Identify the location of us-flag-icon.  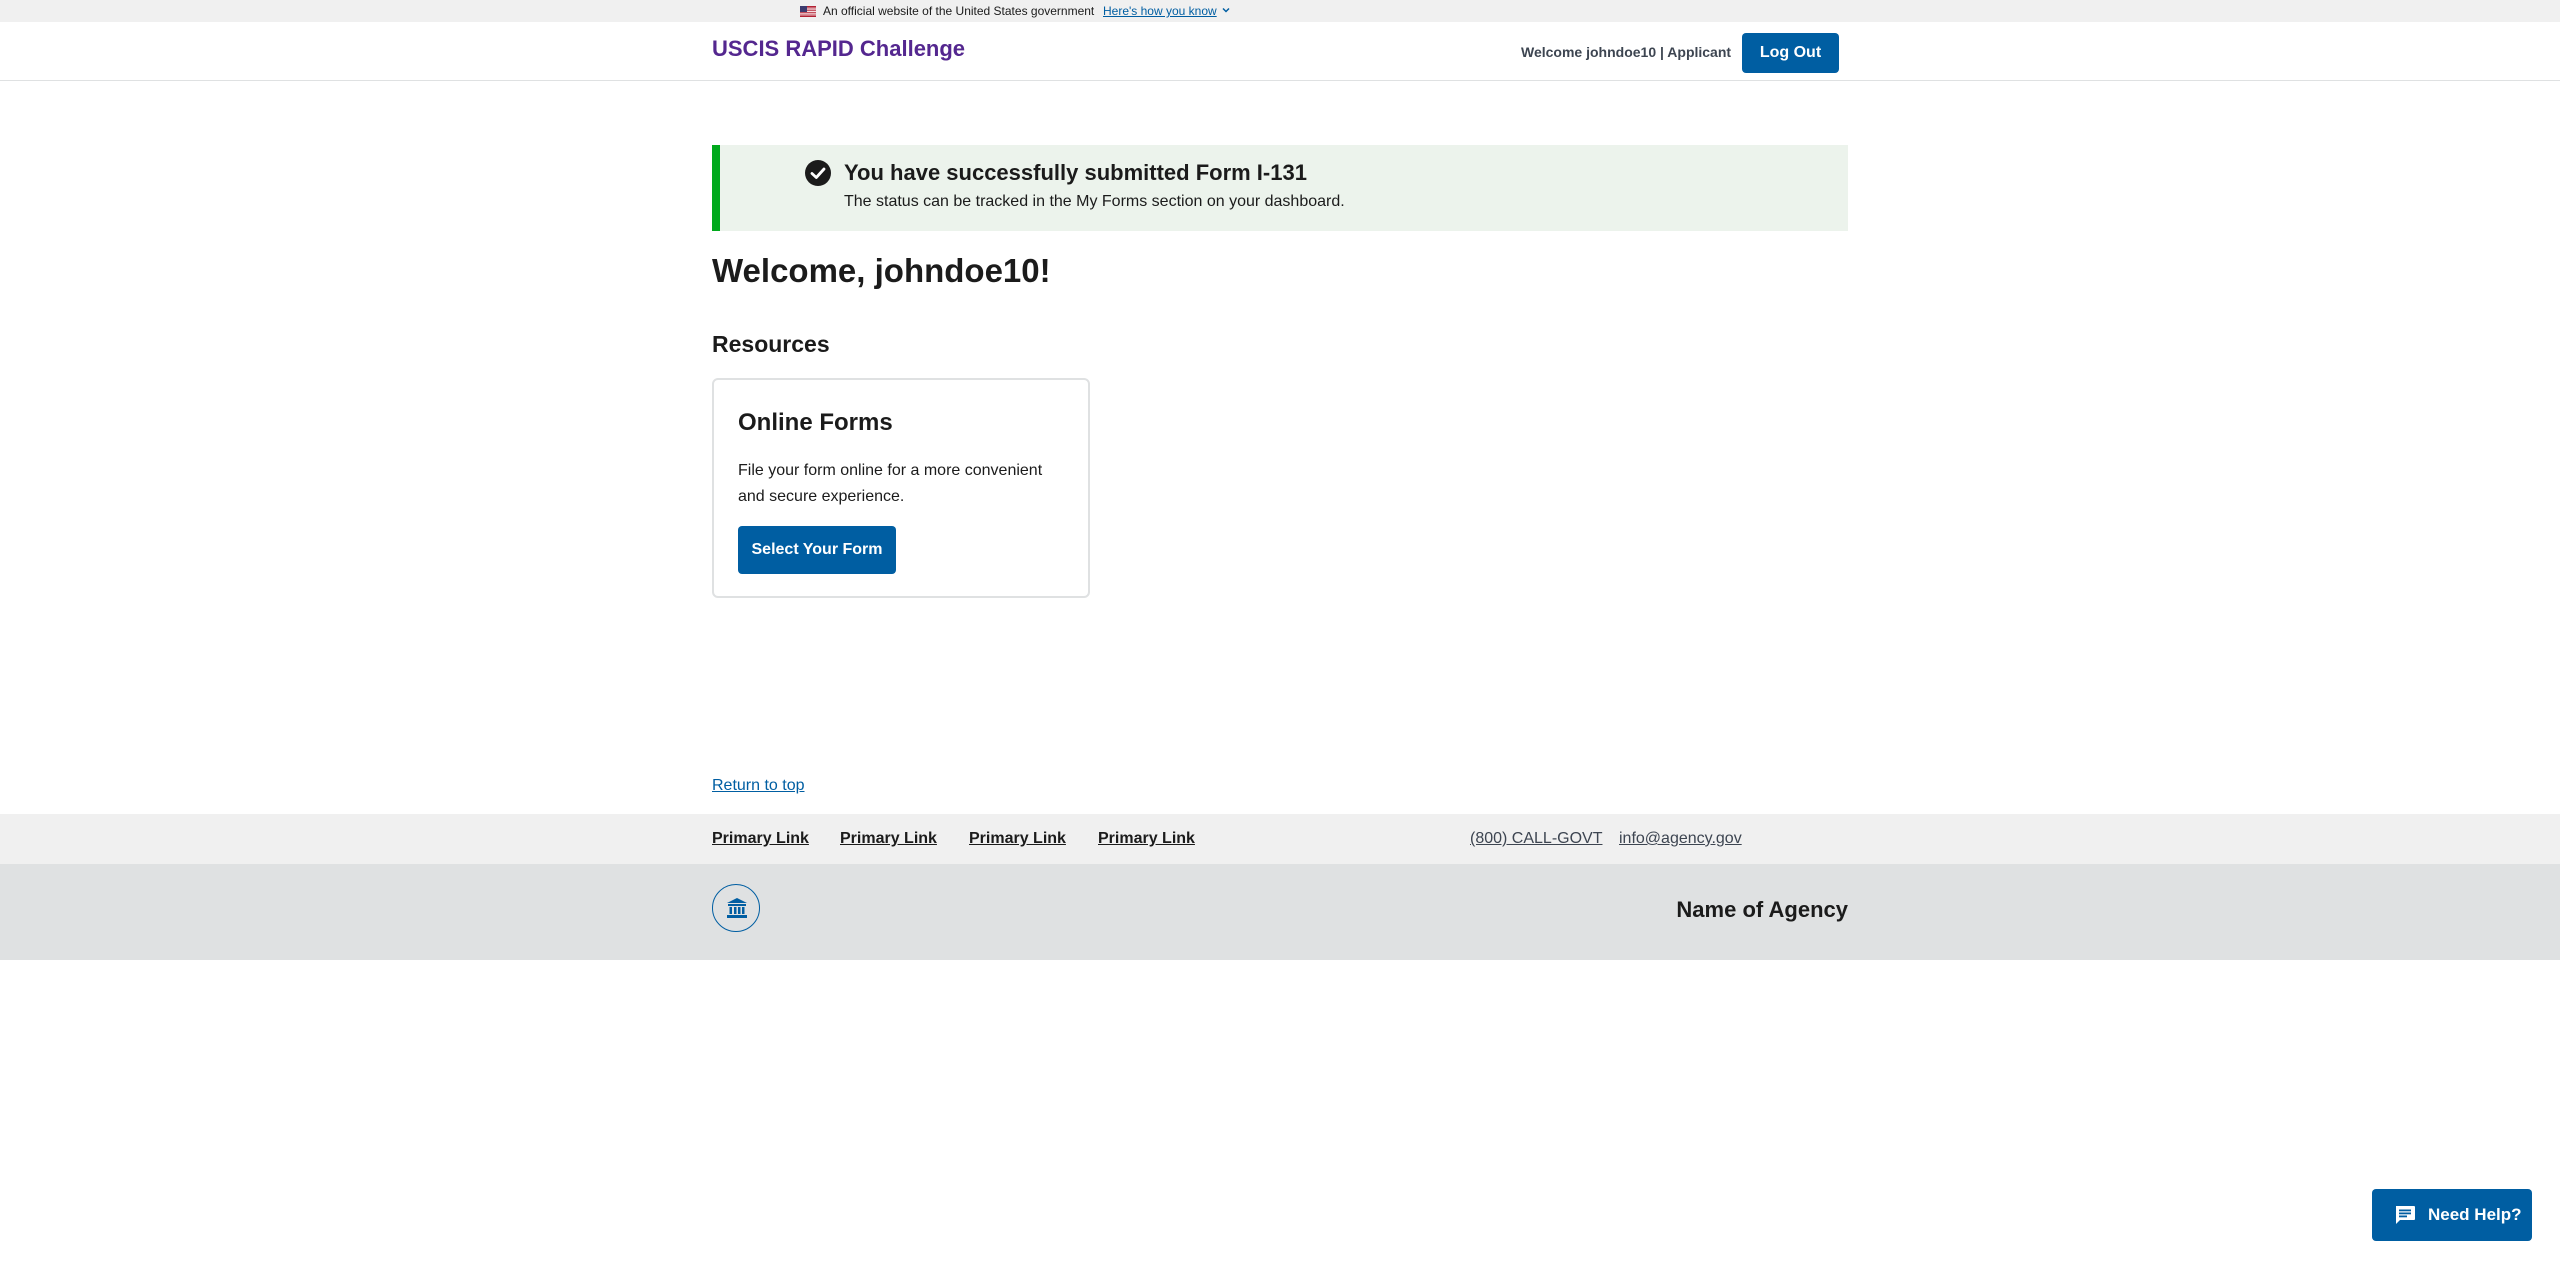
(808, 11).